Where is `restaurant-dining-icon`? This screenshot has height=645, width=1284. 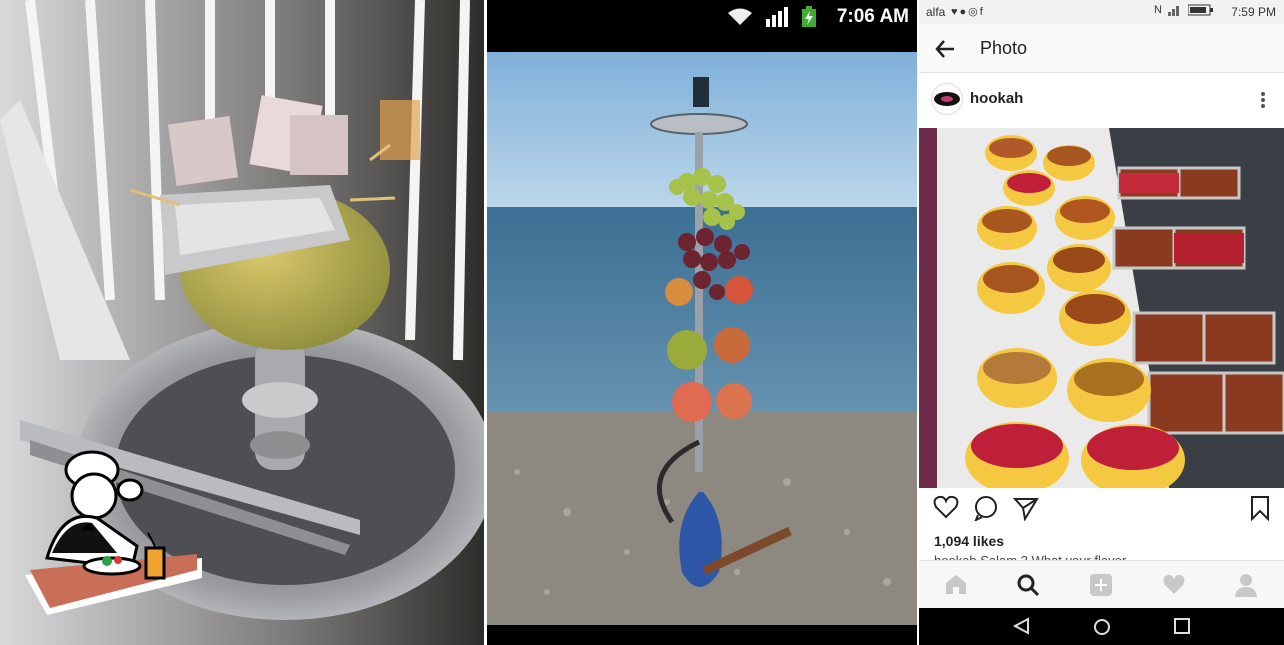
restaurant-dining-icon is located at coordinates (113, 532).